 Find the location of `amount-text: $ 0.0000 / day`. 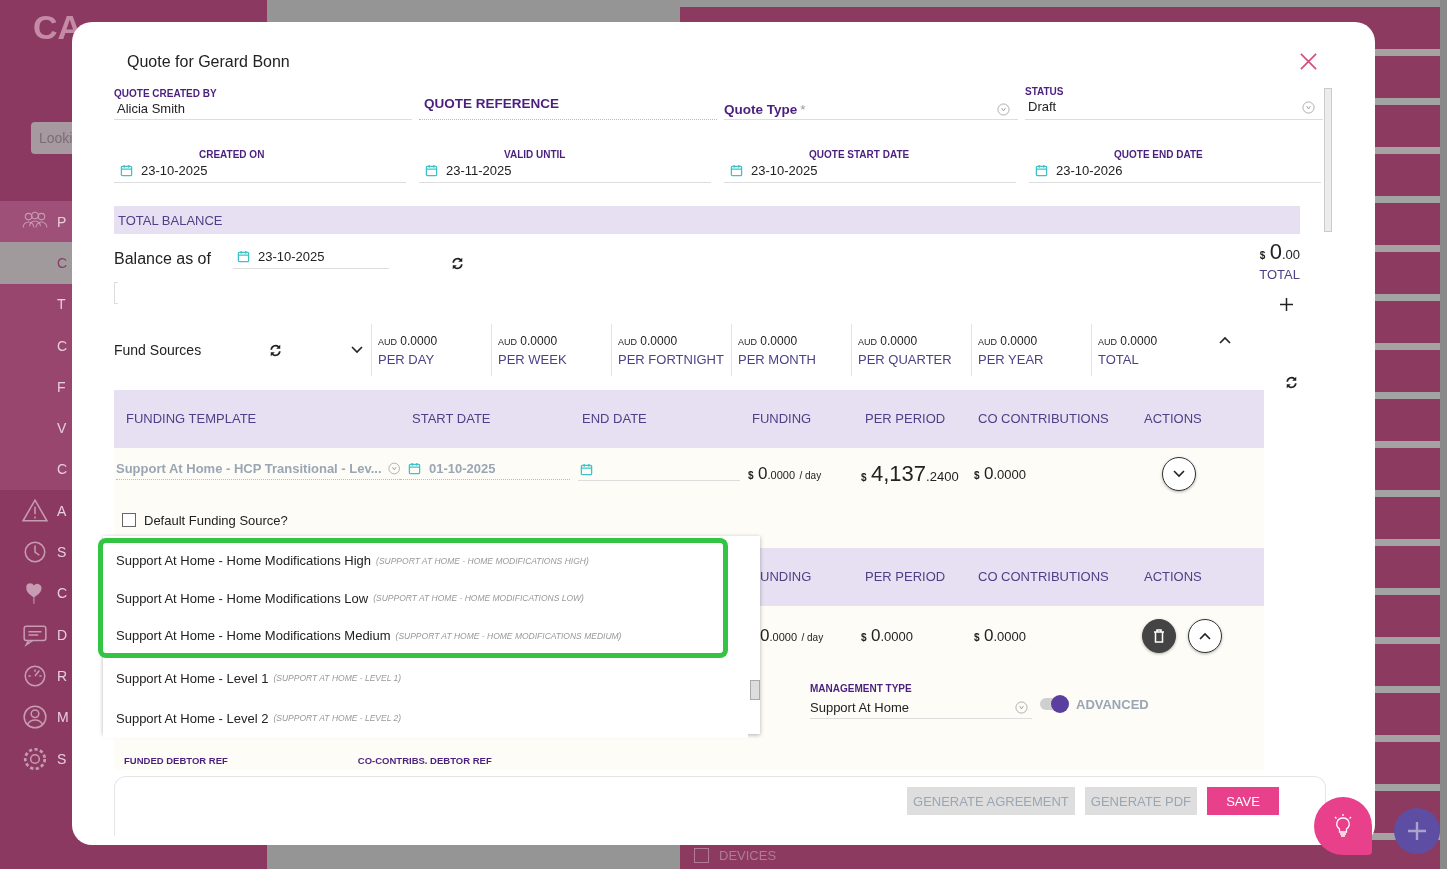

amount-text: $ 0.0000 / day is located at coordinates (784, 473).